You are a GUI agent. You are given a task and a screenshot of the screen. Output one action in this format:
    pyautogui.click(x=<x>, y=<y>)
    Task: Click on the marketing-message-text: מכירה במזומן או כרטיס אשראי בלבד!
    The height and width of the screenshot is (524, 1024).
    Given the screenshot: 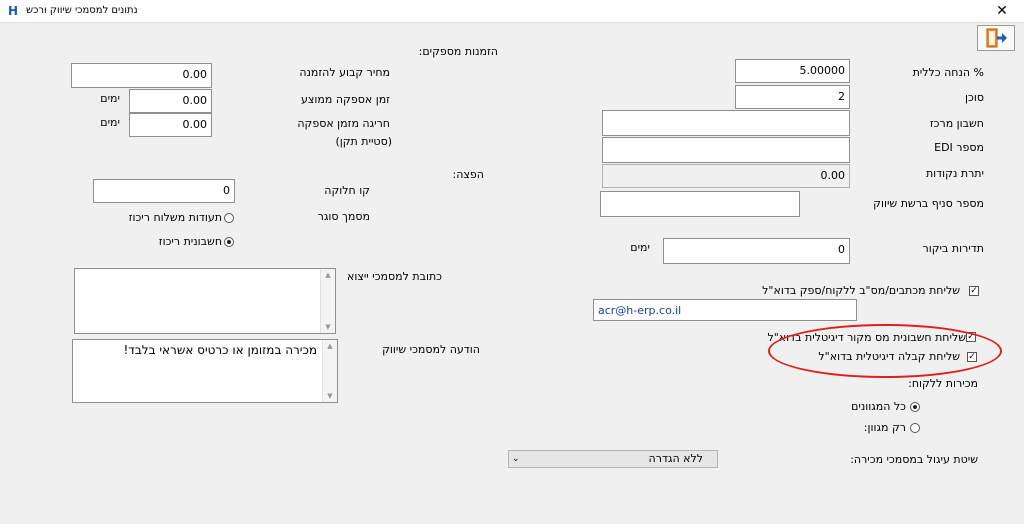 What is the action you would take?
    pyautogui.click(x=220, y=350)
    